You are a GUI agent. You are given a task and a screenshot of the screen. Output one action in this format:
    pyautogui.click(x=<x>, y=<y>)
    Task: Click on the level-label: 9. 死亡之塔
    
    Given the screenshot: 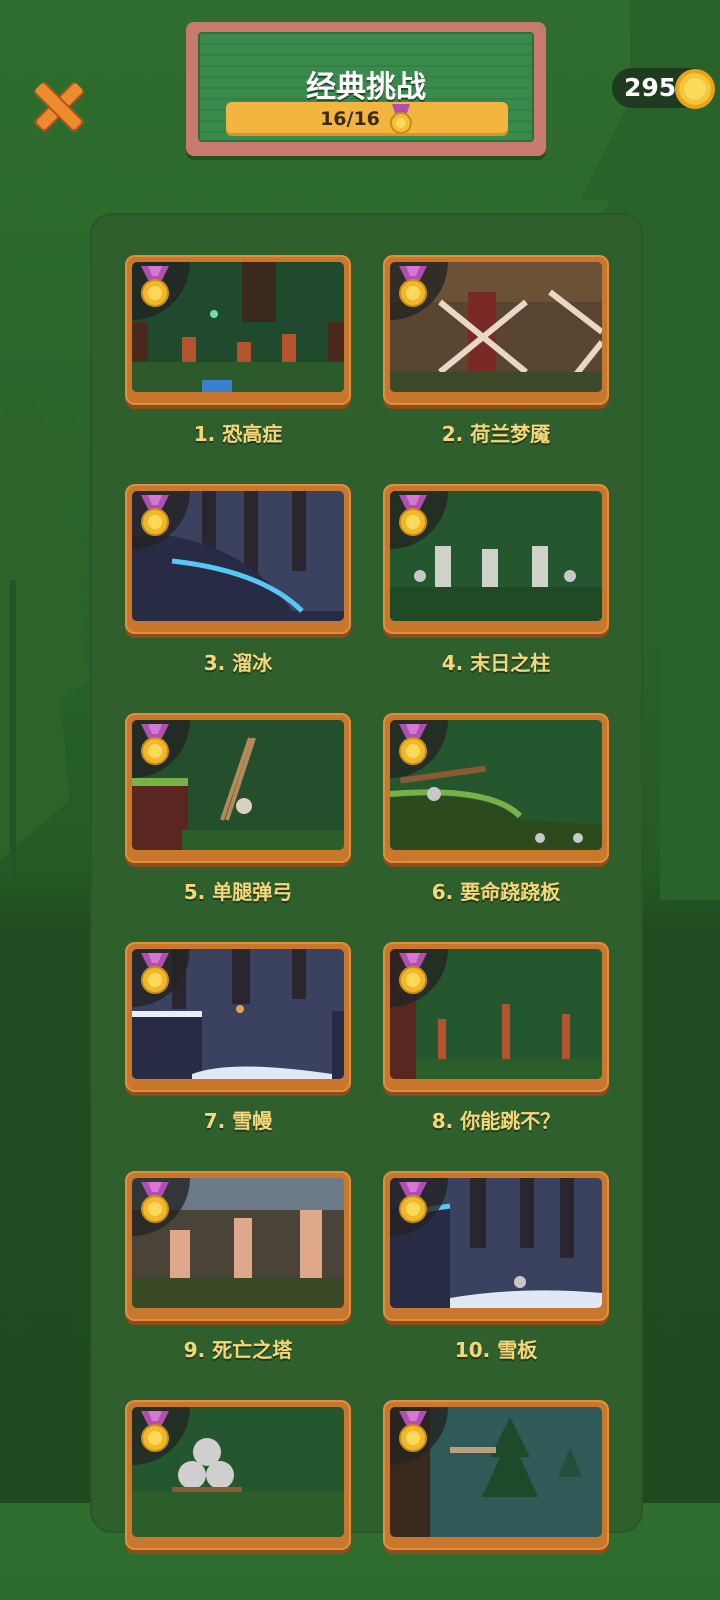 What is the action you would take?
    pyautogui.click(x=238, y=1350)
    